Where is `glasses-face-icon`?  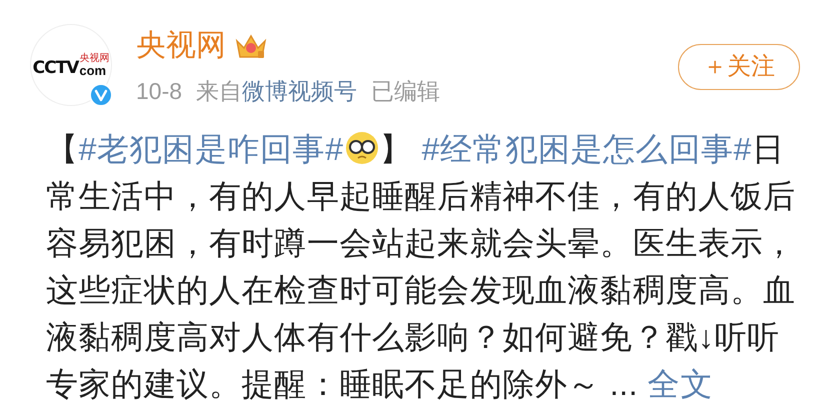
glasses-face-icon is located at coordinates (361, 148).